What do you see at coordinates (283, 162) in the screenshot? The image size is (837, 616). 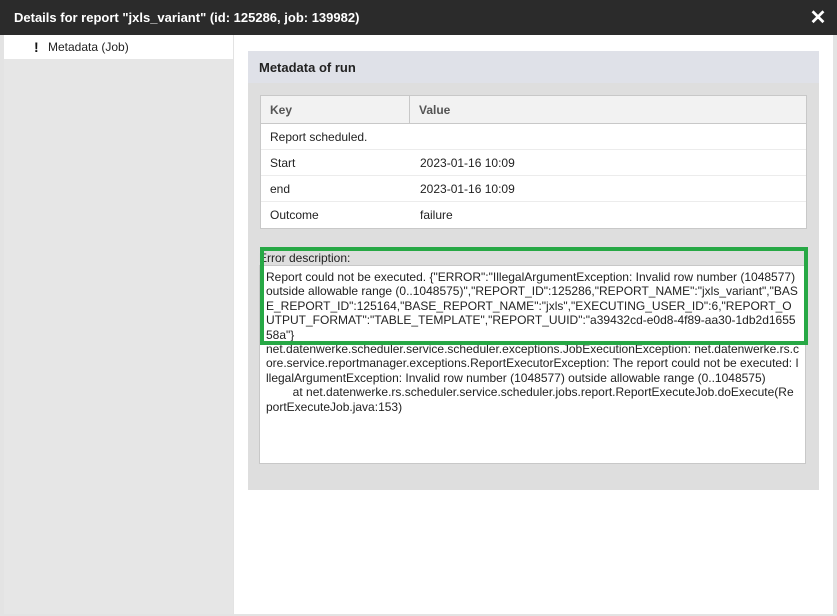 I see `row-key: Start` at bounding box center [283, 162].